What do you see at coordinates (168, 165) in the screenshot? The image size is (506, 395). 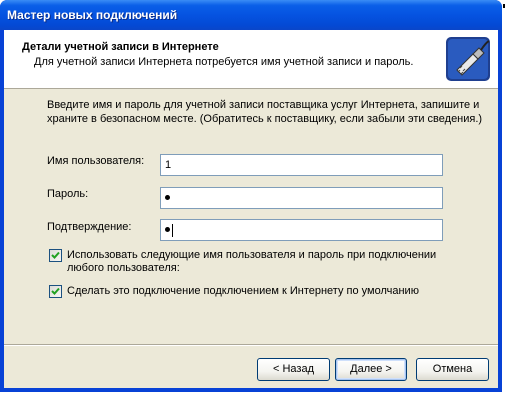 I see `username-value: 1` at bounding box center [168, 165].